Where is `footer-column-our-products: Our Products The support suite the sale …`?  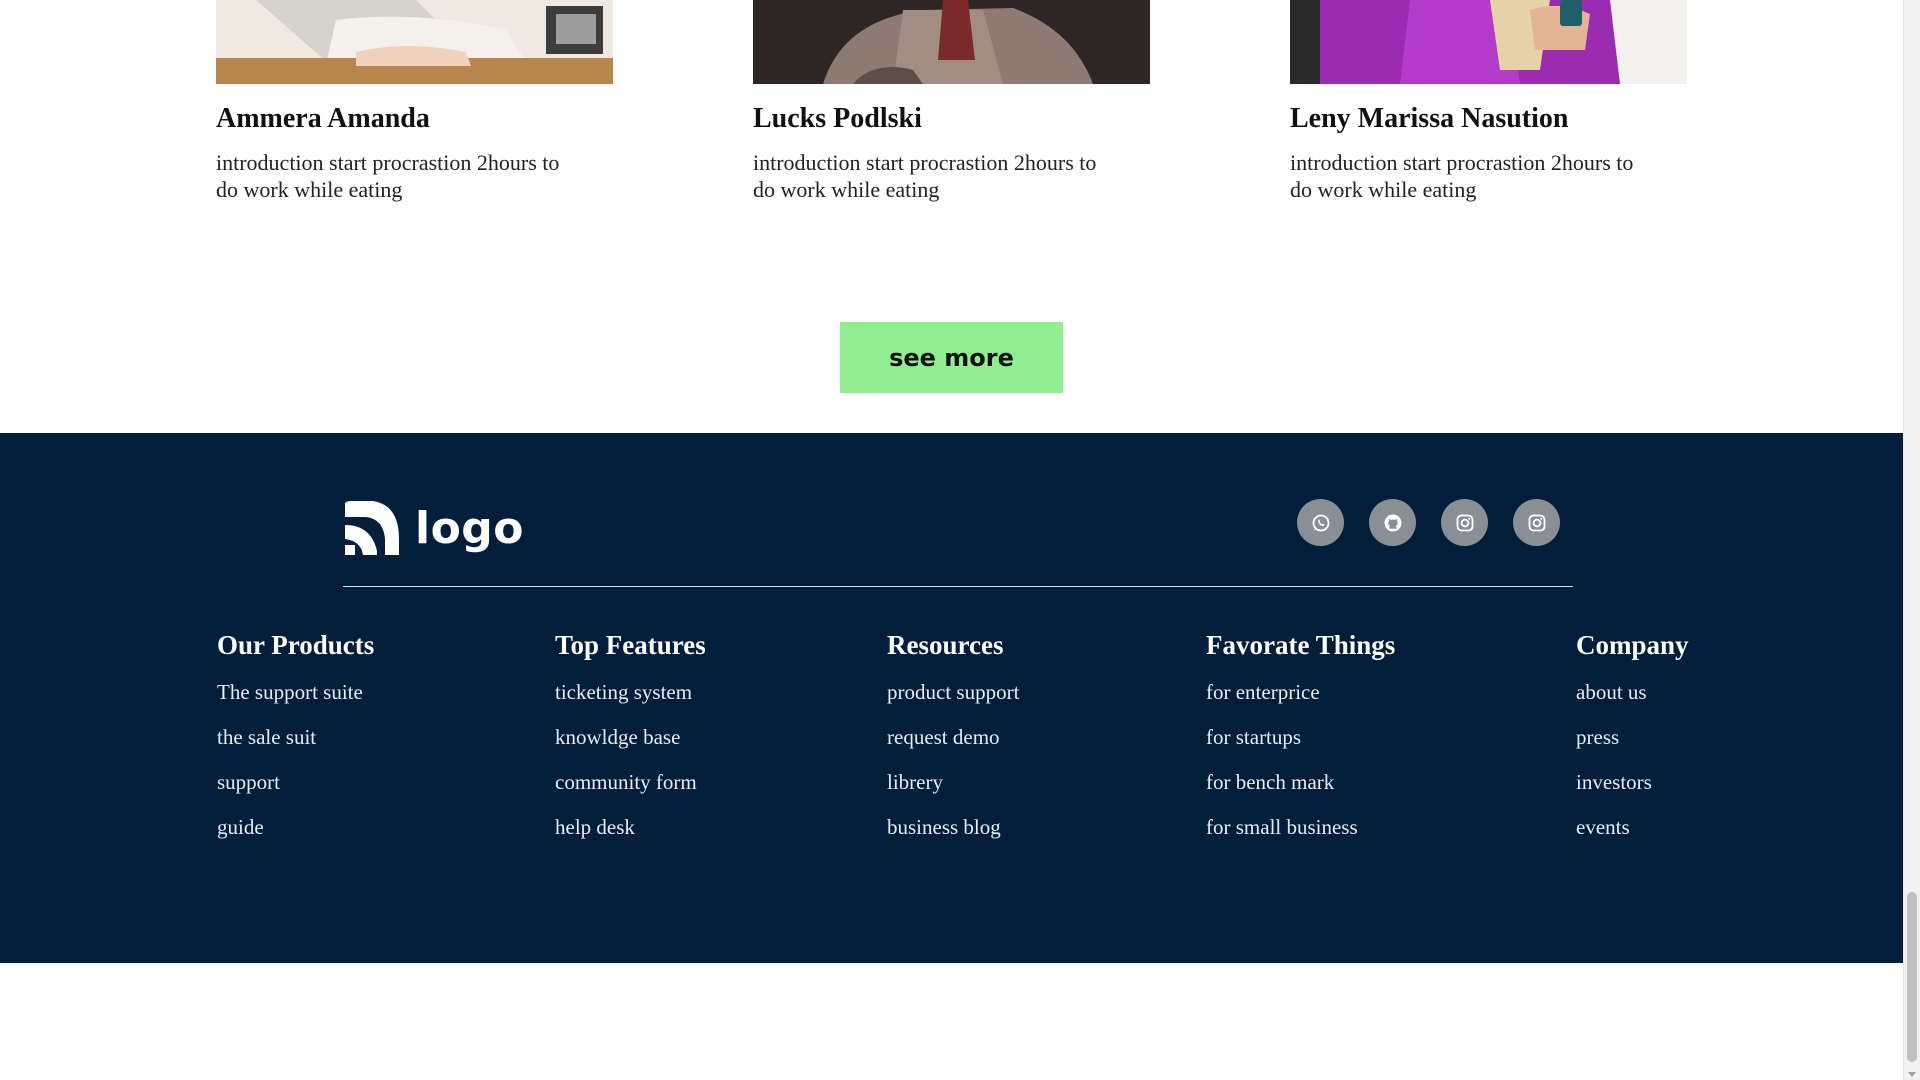 footer-column-our-products: Our Products The support suite the sale … is located at coordinates (296, 744).